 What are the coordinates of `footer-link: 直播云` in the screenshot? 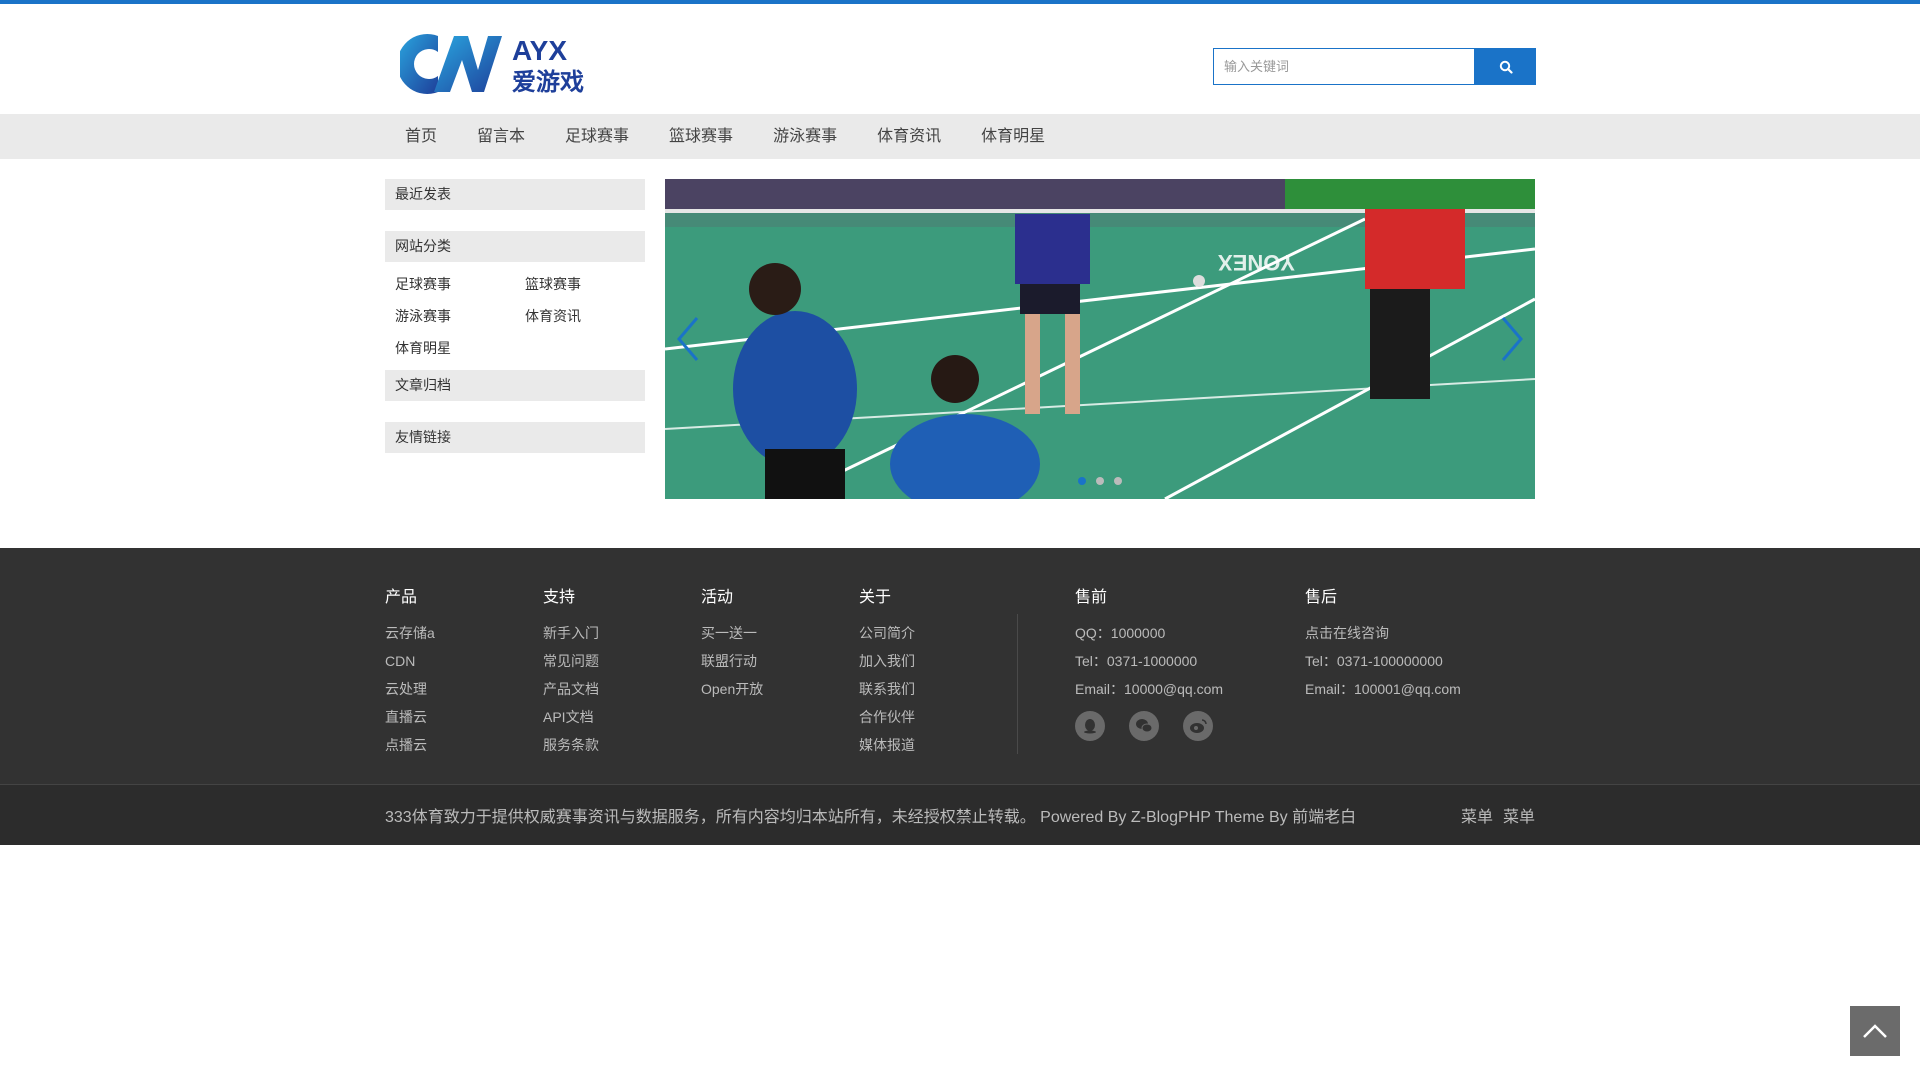 It's located at (410, 717).